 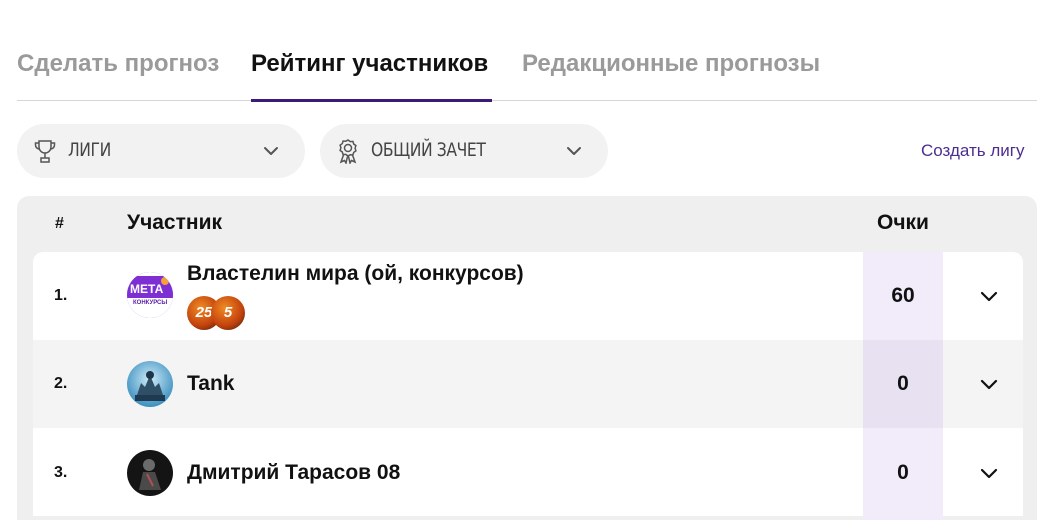 I want to click on participant-name: Tank, so click(x=210, y=384).